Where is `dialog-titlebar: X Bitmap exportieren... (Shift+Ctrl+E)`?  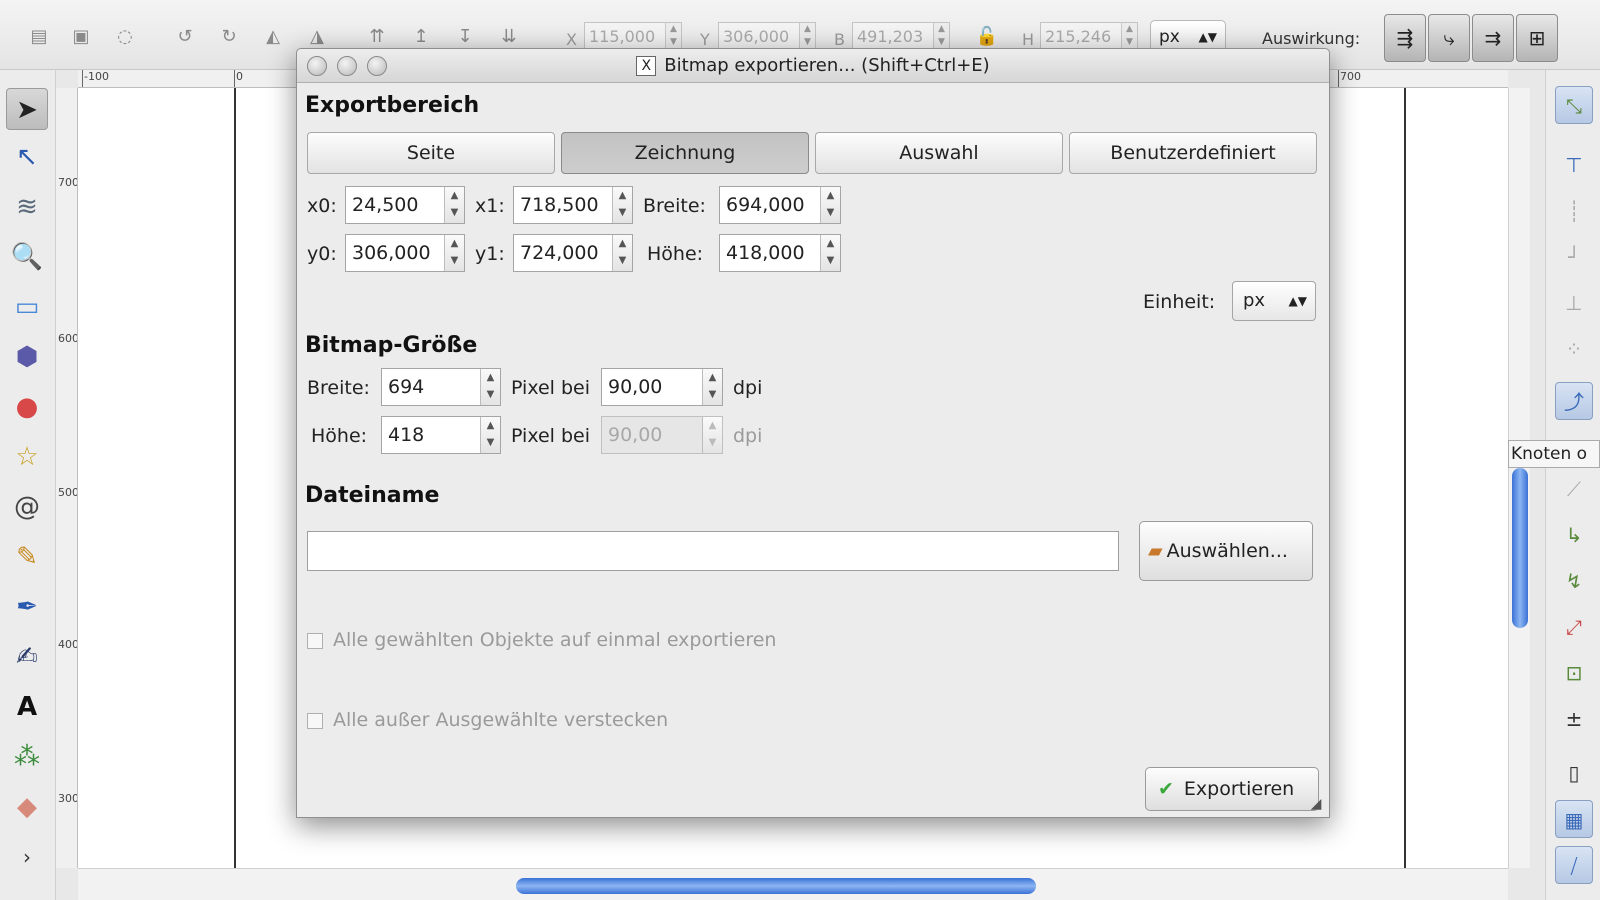
dialog-titlebar: X Bitmap exportieren... (Shift+Ctrl+E) is located at coordinates (813, 66).